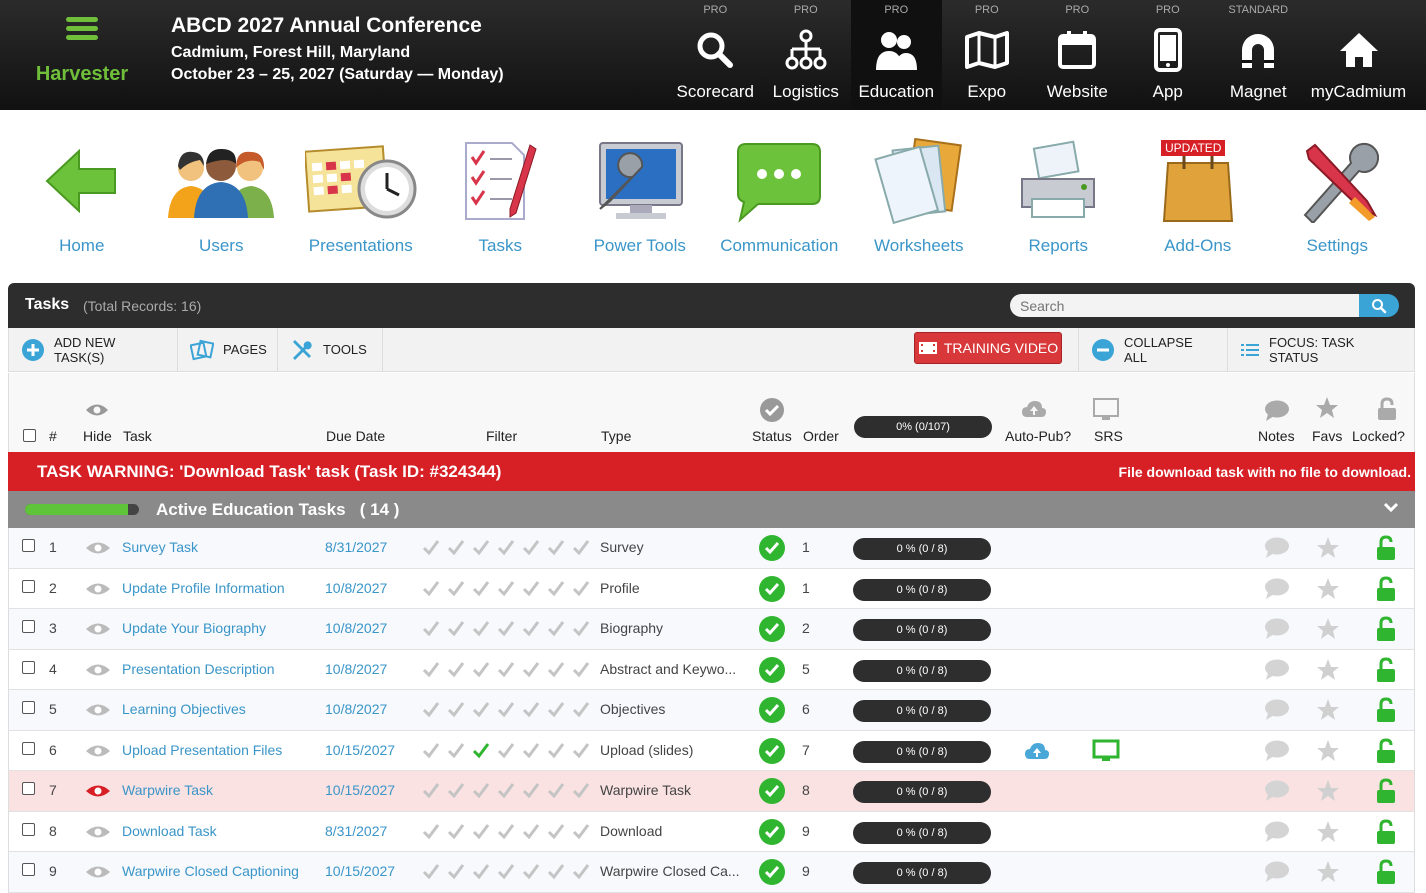  Describe the element at coordinates (1258, 55) in the screenshot. I see `module-magnet: STANDARD Magnet` at that location.